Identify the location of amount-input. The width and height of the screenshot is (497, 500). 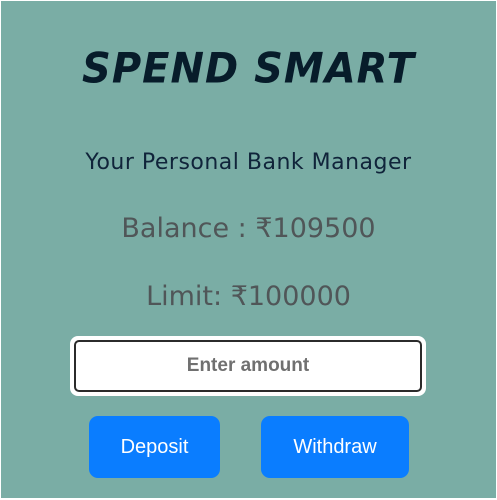
(248, 366).